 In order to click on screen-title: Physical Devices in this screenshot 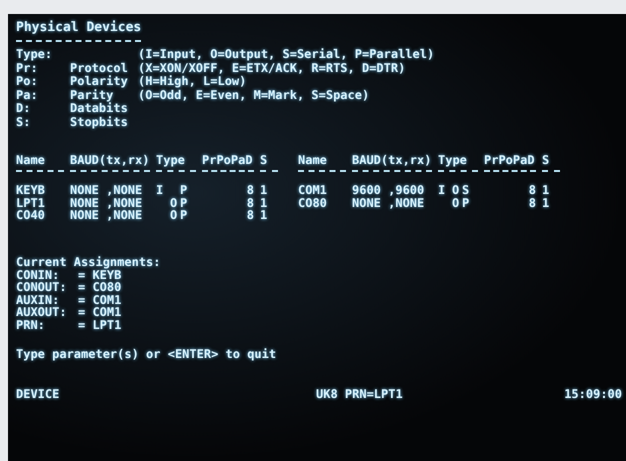, I will do `click(79, 31)`.